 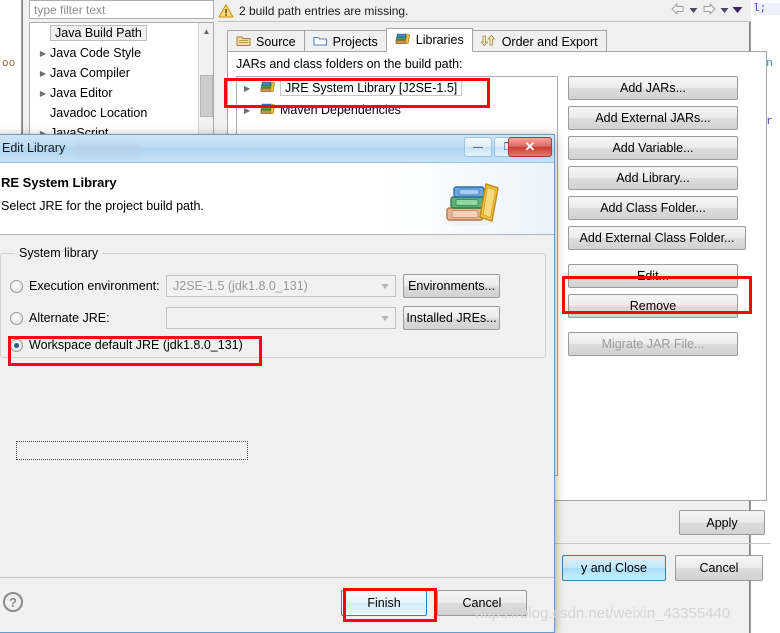 I want to click on tab-label: Projects, so click(x=355, y=41).